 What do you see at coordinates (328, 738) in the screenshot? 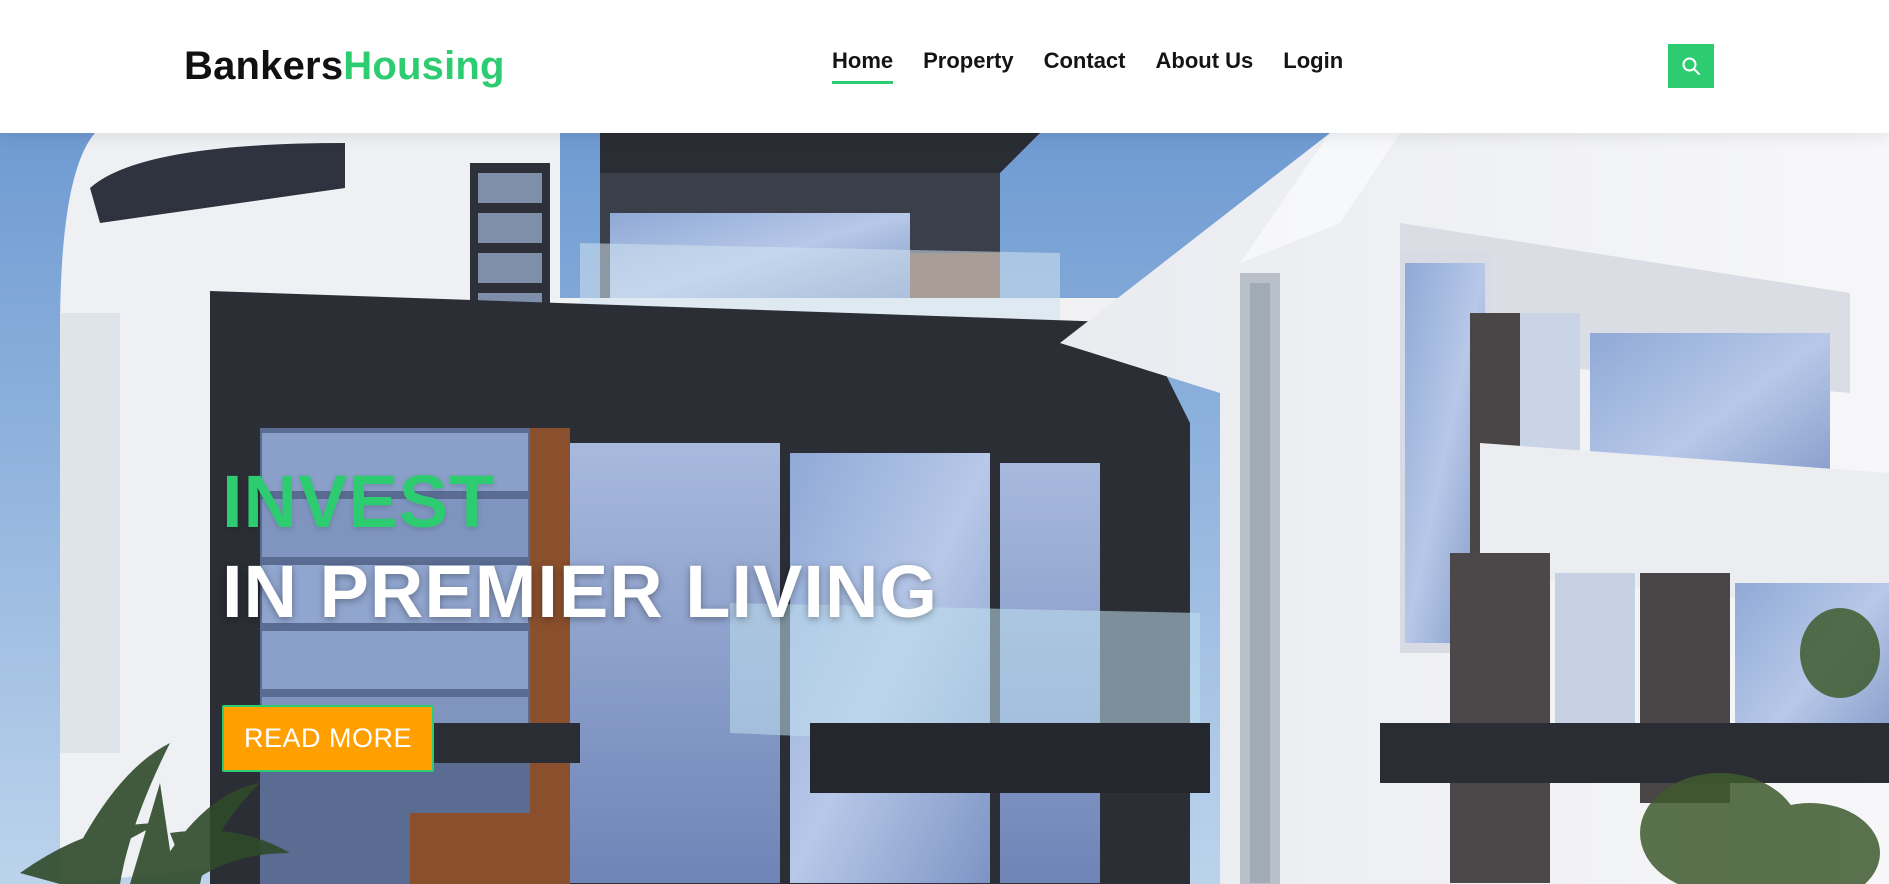
I see `read-more-button: READ MORE` at bounding box center [328, 738].